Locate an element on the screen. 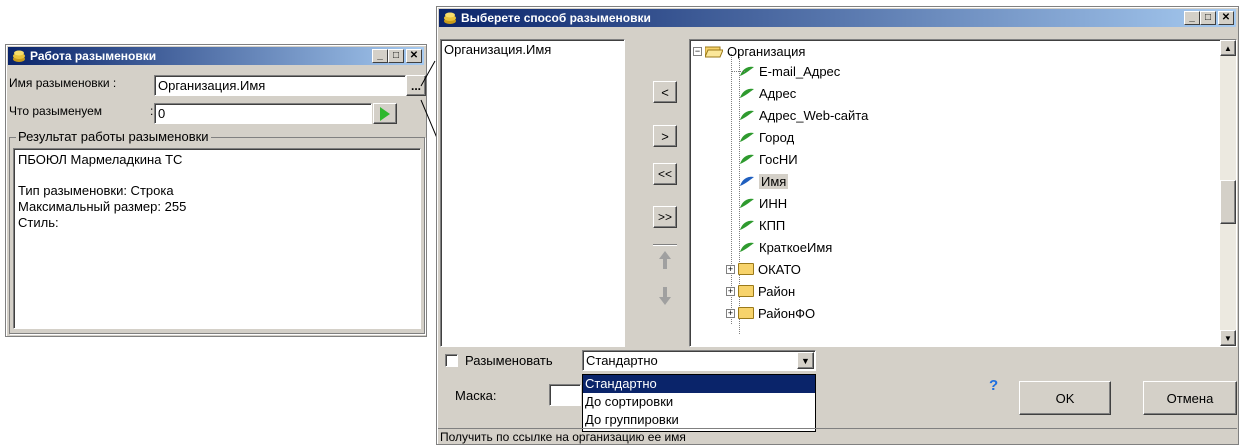  what-field-value: 0 is located at coordinates (162, 113).